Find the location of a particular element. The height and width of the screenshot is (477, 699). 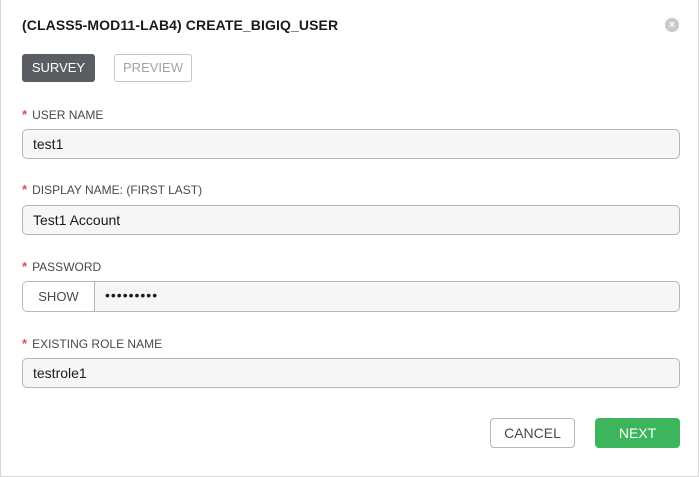

password-label: * PASSWORD is located at coordinates (61, 266).